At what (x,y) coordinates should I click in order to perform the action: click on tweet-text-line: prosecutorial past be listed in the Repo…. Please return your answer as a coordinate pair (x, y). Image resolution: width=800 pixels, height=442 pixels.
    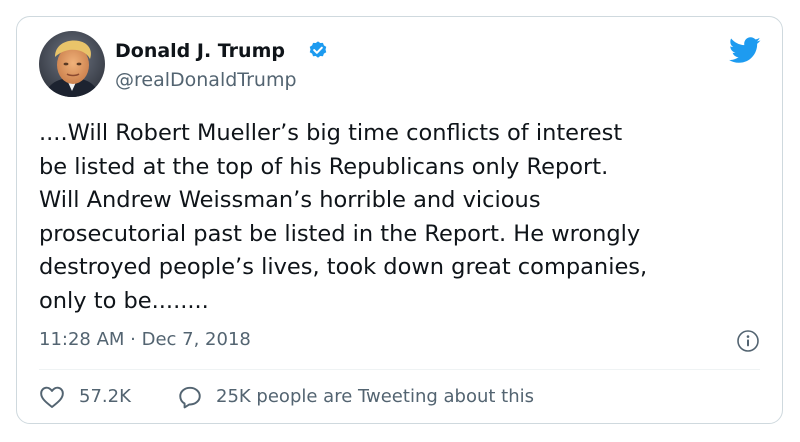
    Looking at the image, I should click on (340, 233).